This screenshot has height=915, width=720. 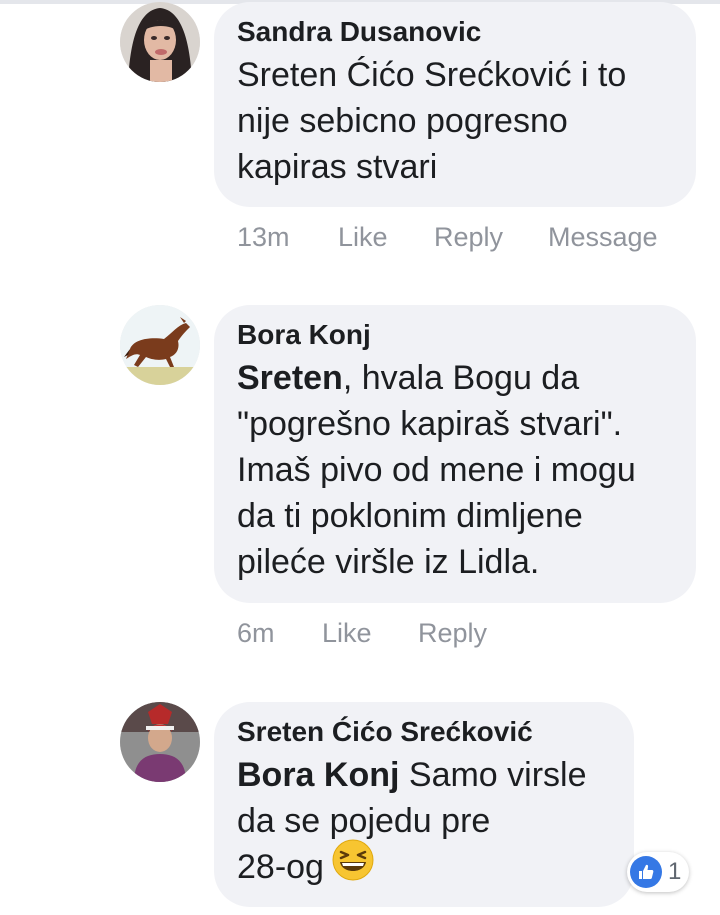 I want to click on mention-link: Sreten, so click(x=290, y=378).